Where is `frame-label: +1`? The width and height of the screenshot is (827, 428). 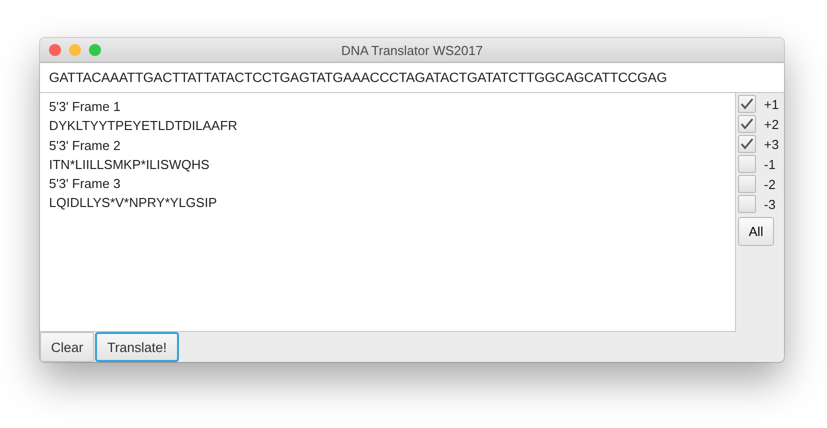 frame-label: +1 is located at coordinates (771, 104).